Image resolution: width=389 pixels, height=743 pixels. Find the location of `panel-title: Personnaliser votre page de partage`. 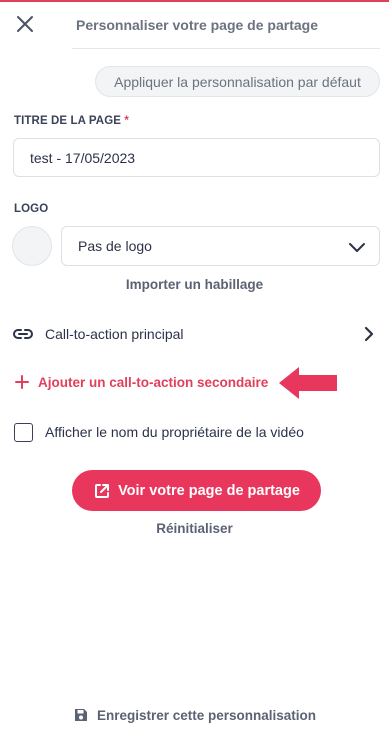

panel-title: Personnaliser votre page de partage is located at coordinates (197, 25).